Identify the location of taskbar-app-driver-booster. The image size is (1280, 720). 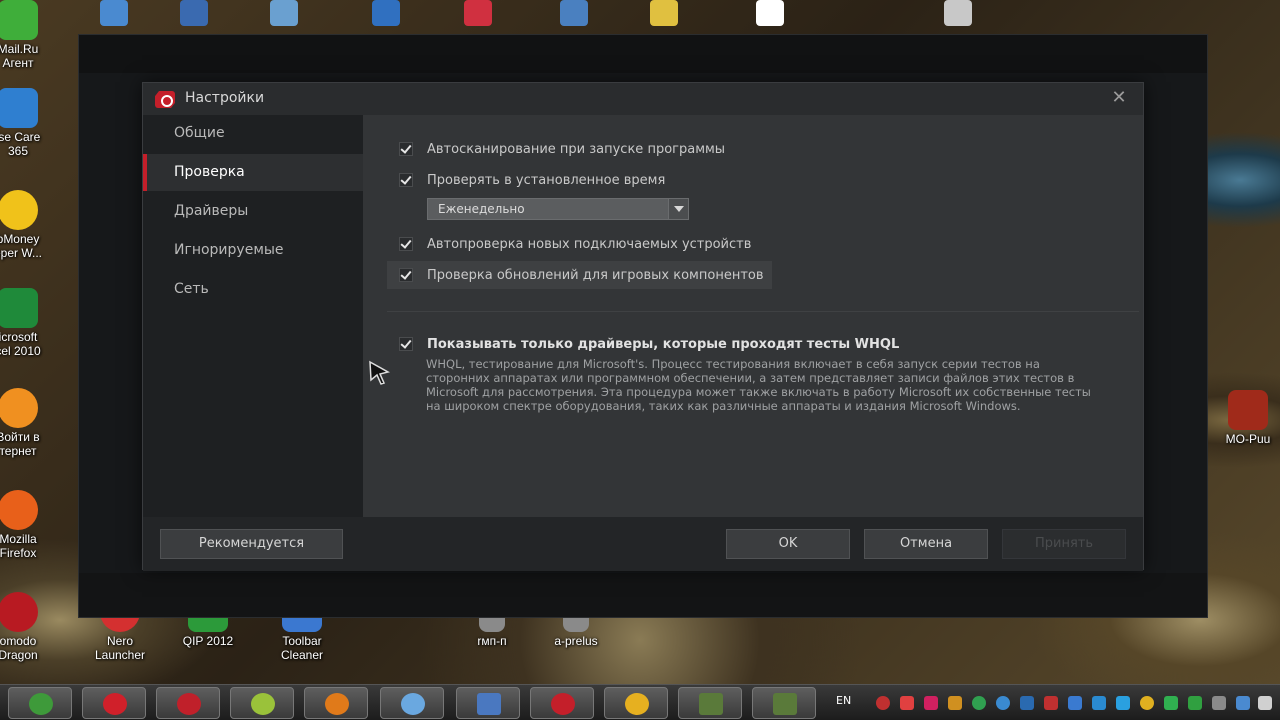
(562, 703).